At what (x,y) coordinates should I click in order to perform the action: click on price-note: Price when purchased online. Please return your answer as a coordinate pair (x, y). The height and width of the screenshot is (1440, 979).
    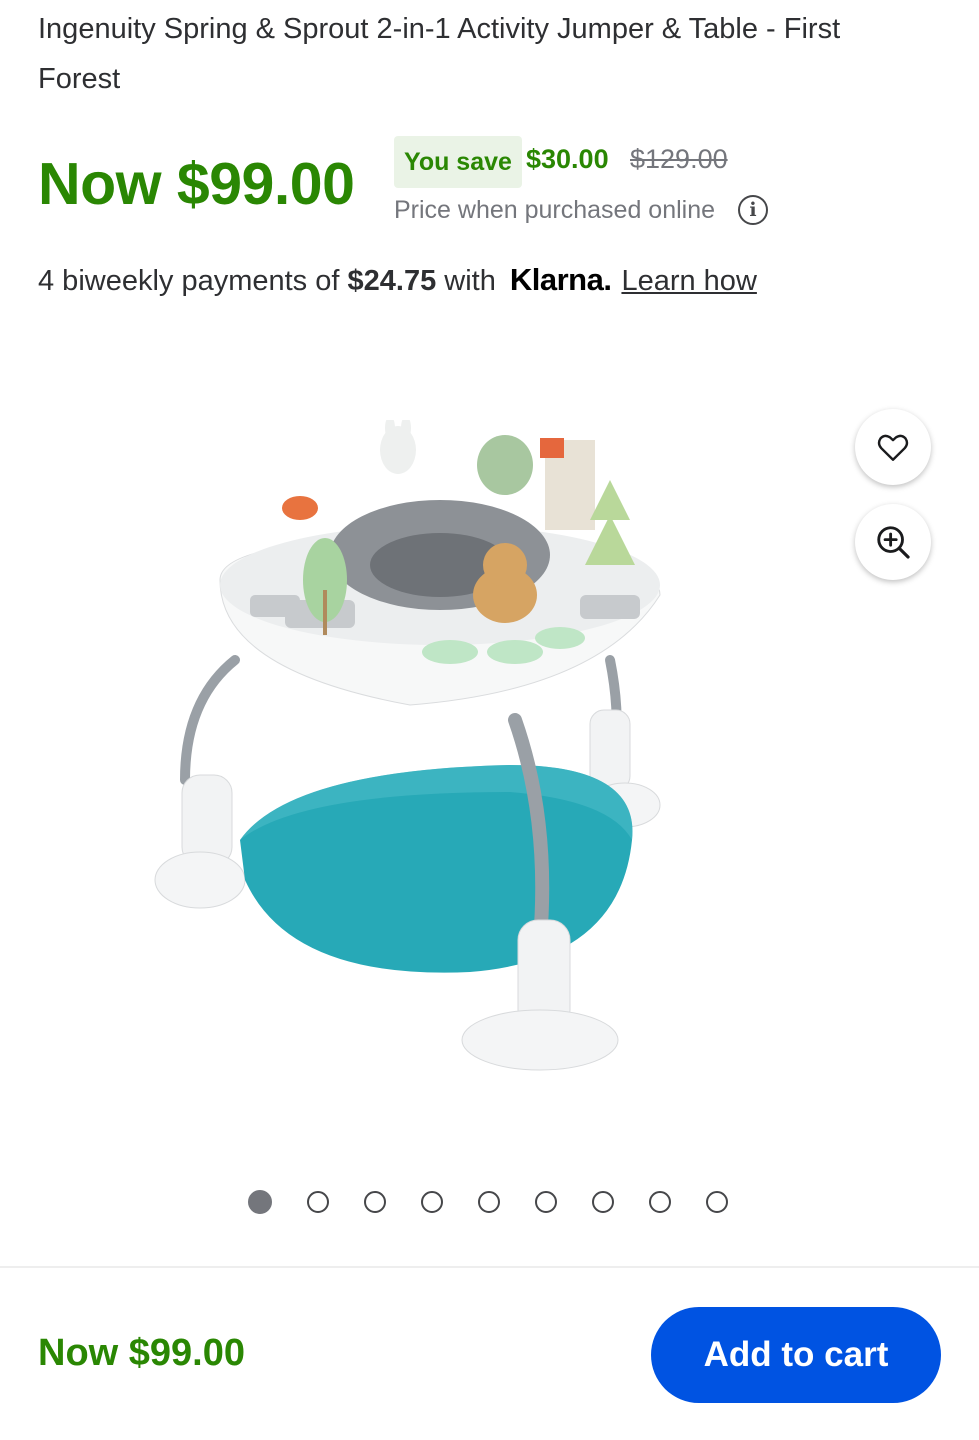
    Looking at the image, I should click on (555, 210).